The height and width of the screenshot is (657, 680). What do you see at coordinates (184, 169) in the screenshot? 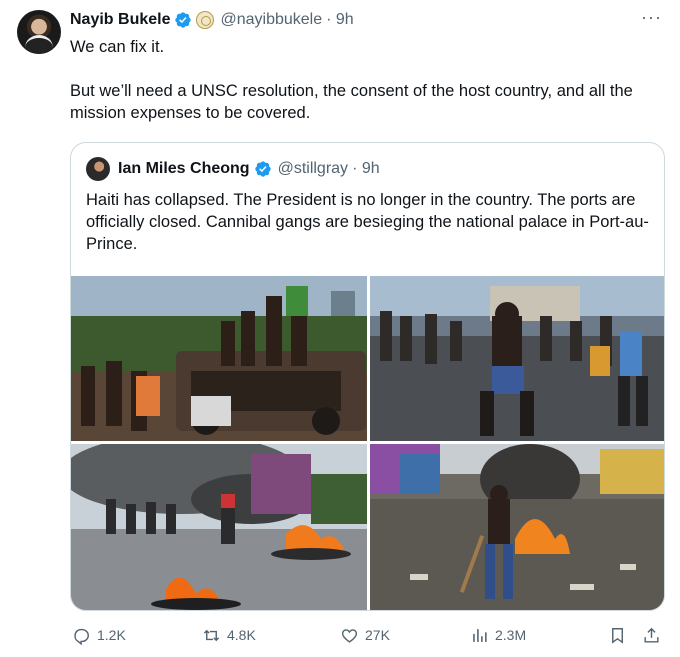
I see `quote-author-name: Ian Miles Cheong` at bounding box center [184, 169].